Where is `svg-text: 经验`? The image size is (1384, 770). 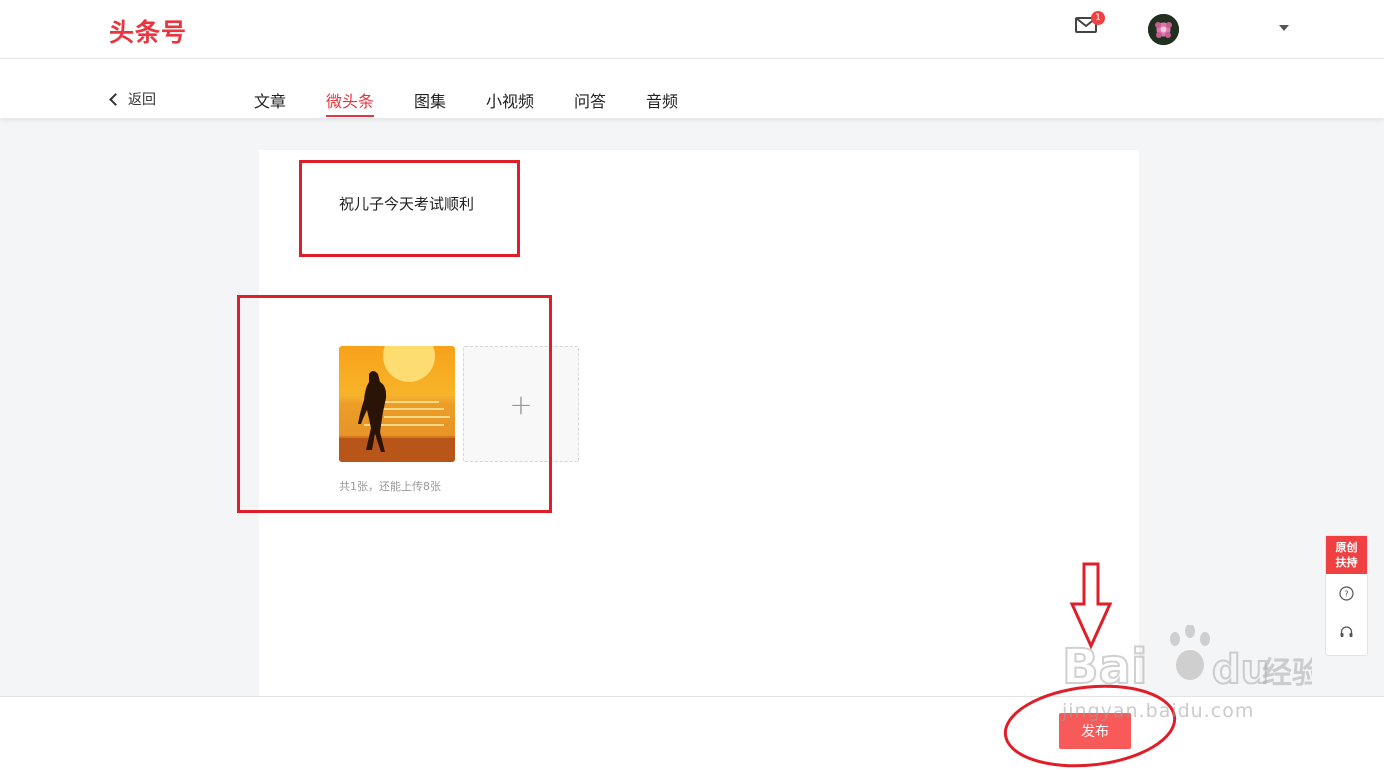
svg-text: 经验 is located at coordinates (1287, 673).